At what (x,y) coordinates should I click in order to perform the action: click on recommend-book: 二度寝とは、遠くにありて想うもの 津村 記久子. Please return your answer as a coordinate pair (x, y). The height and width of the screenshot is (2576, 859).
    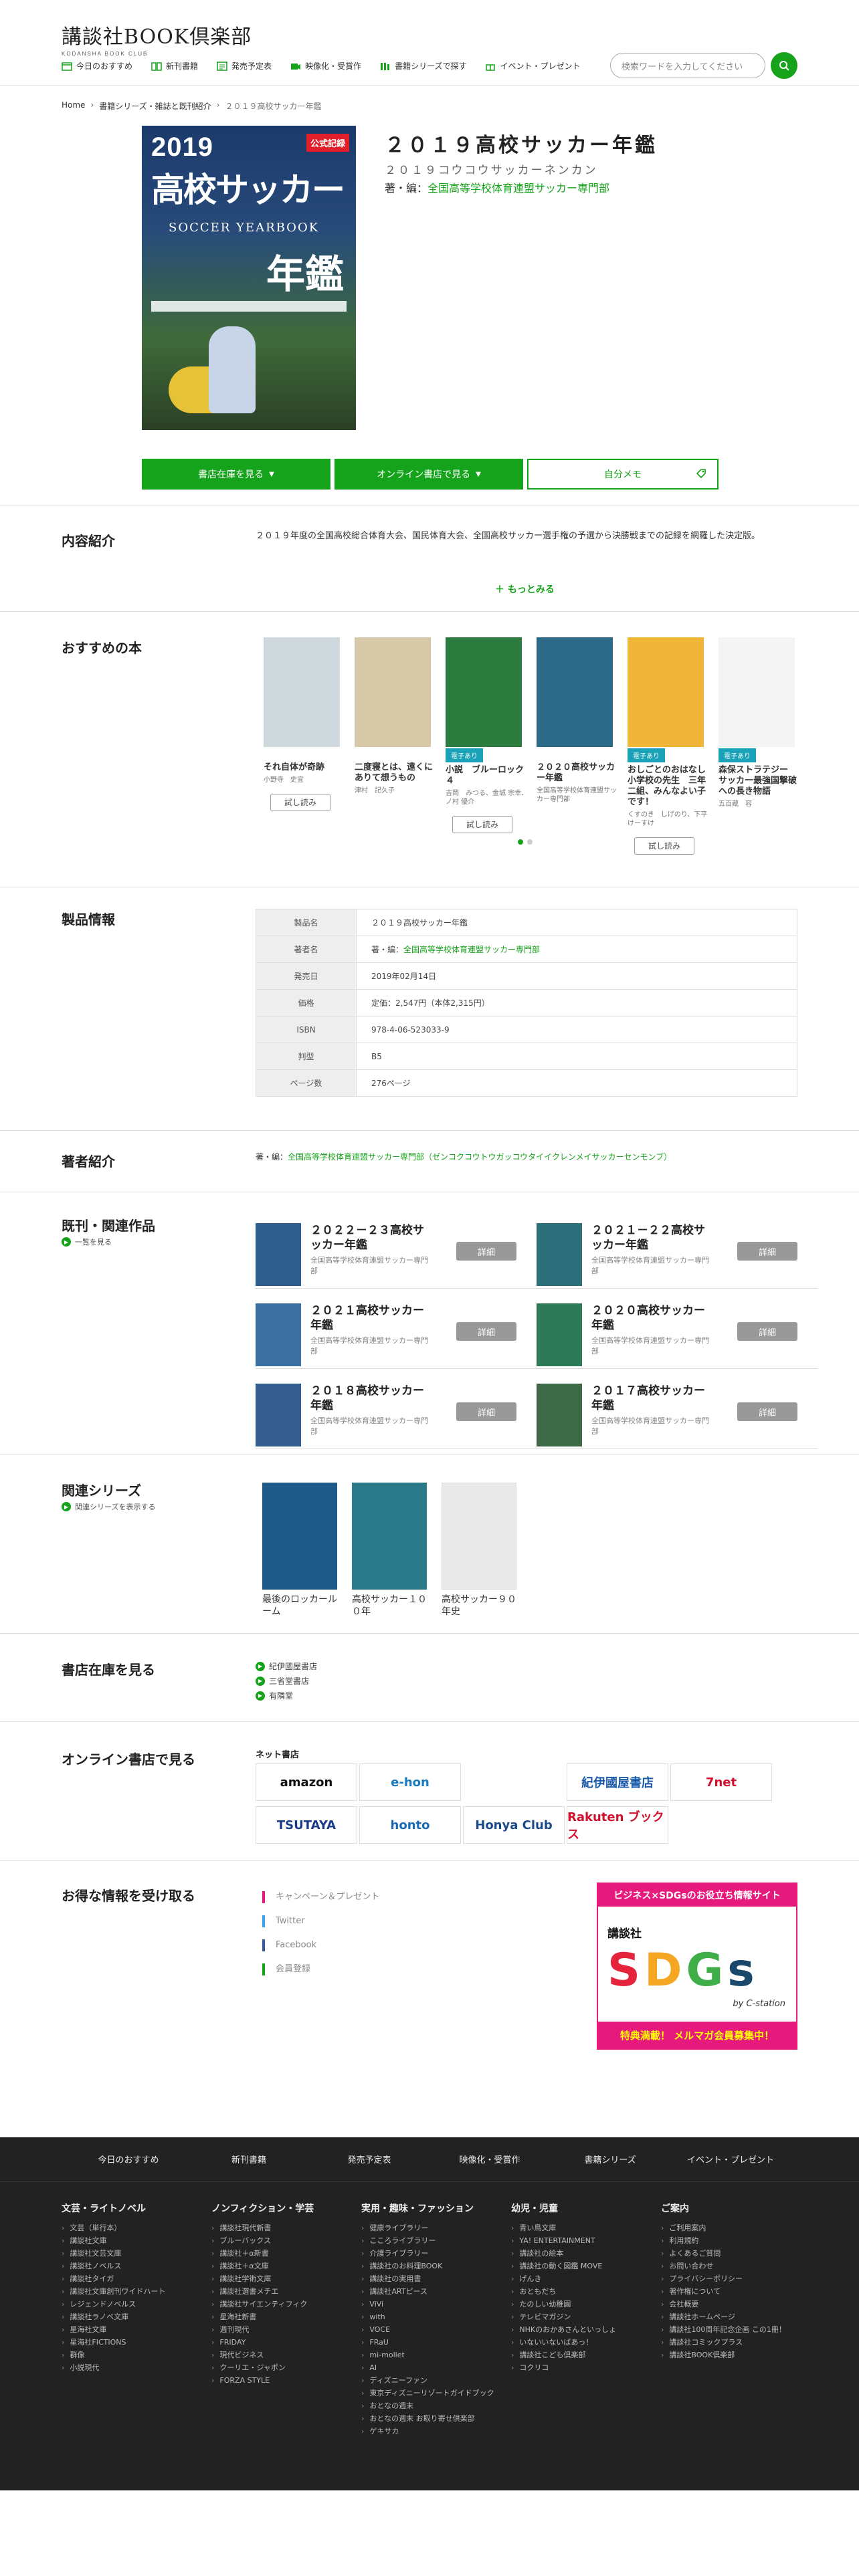
    Looking at the image, I should click on (395, 746).